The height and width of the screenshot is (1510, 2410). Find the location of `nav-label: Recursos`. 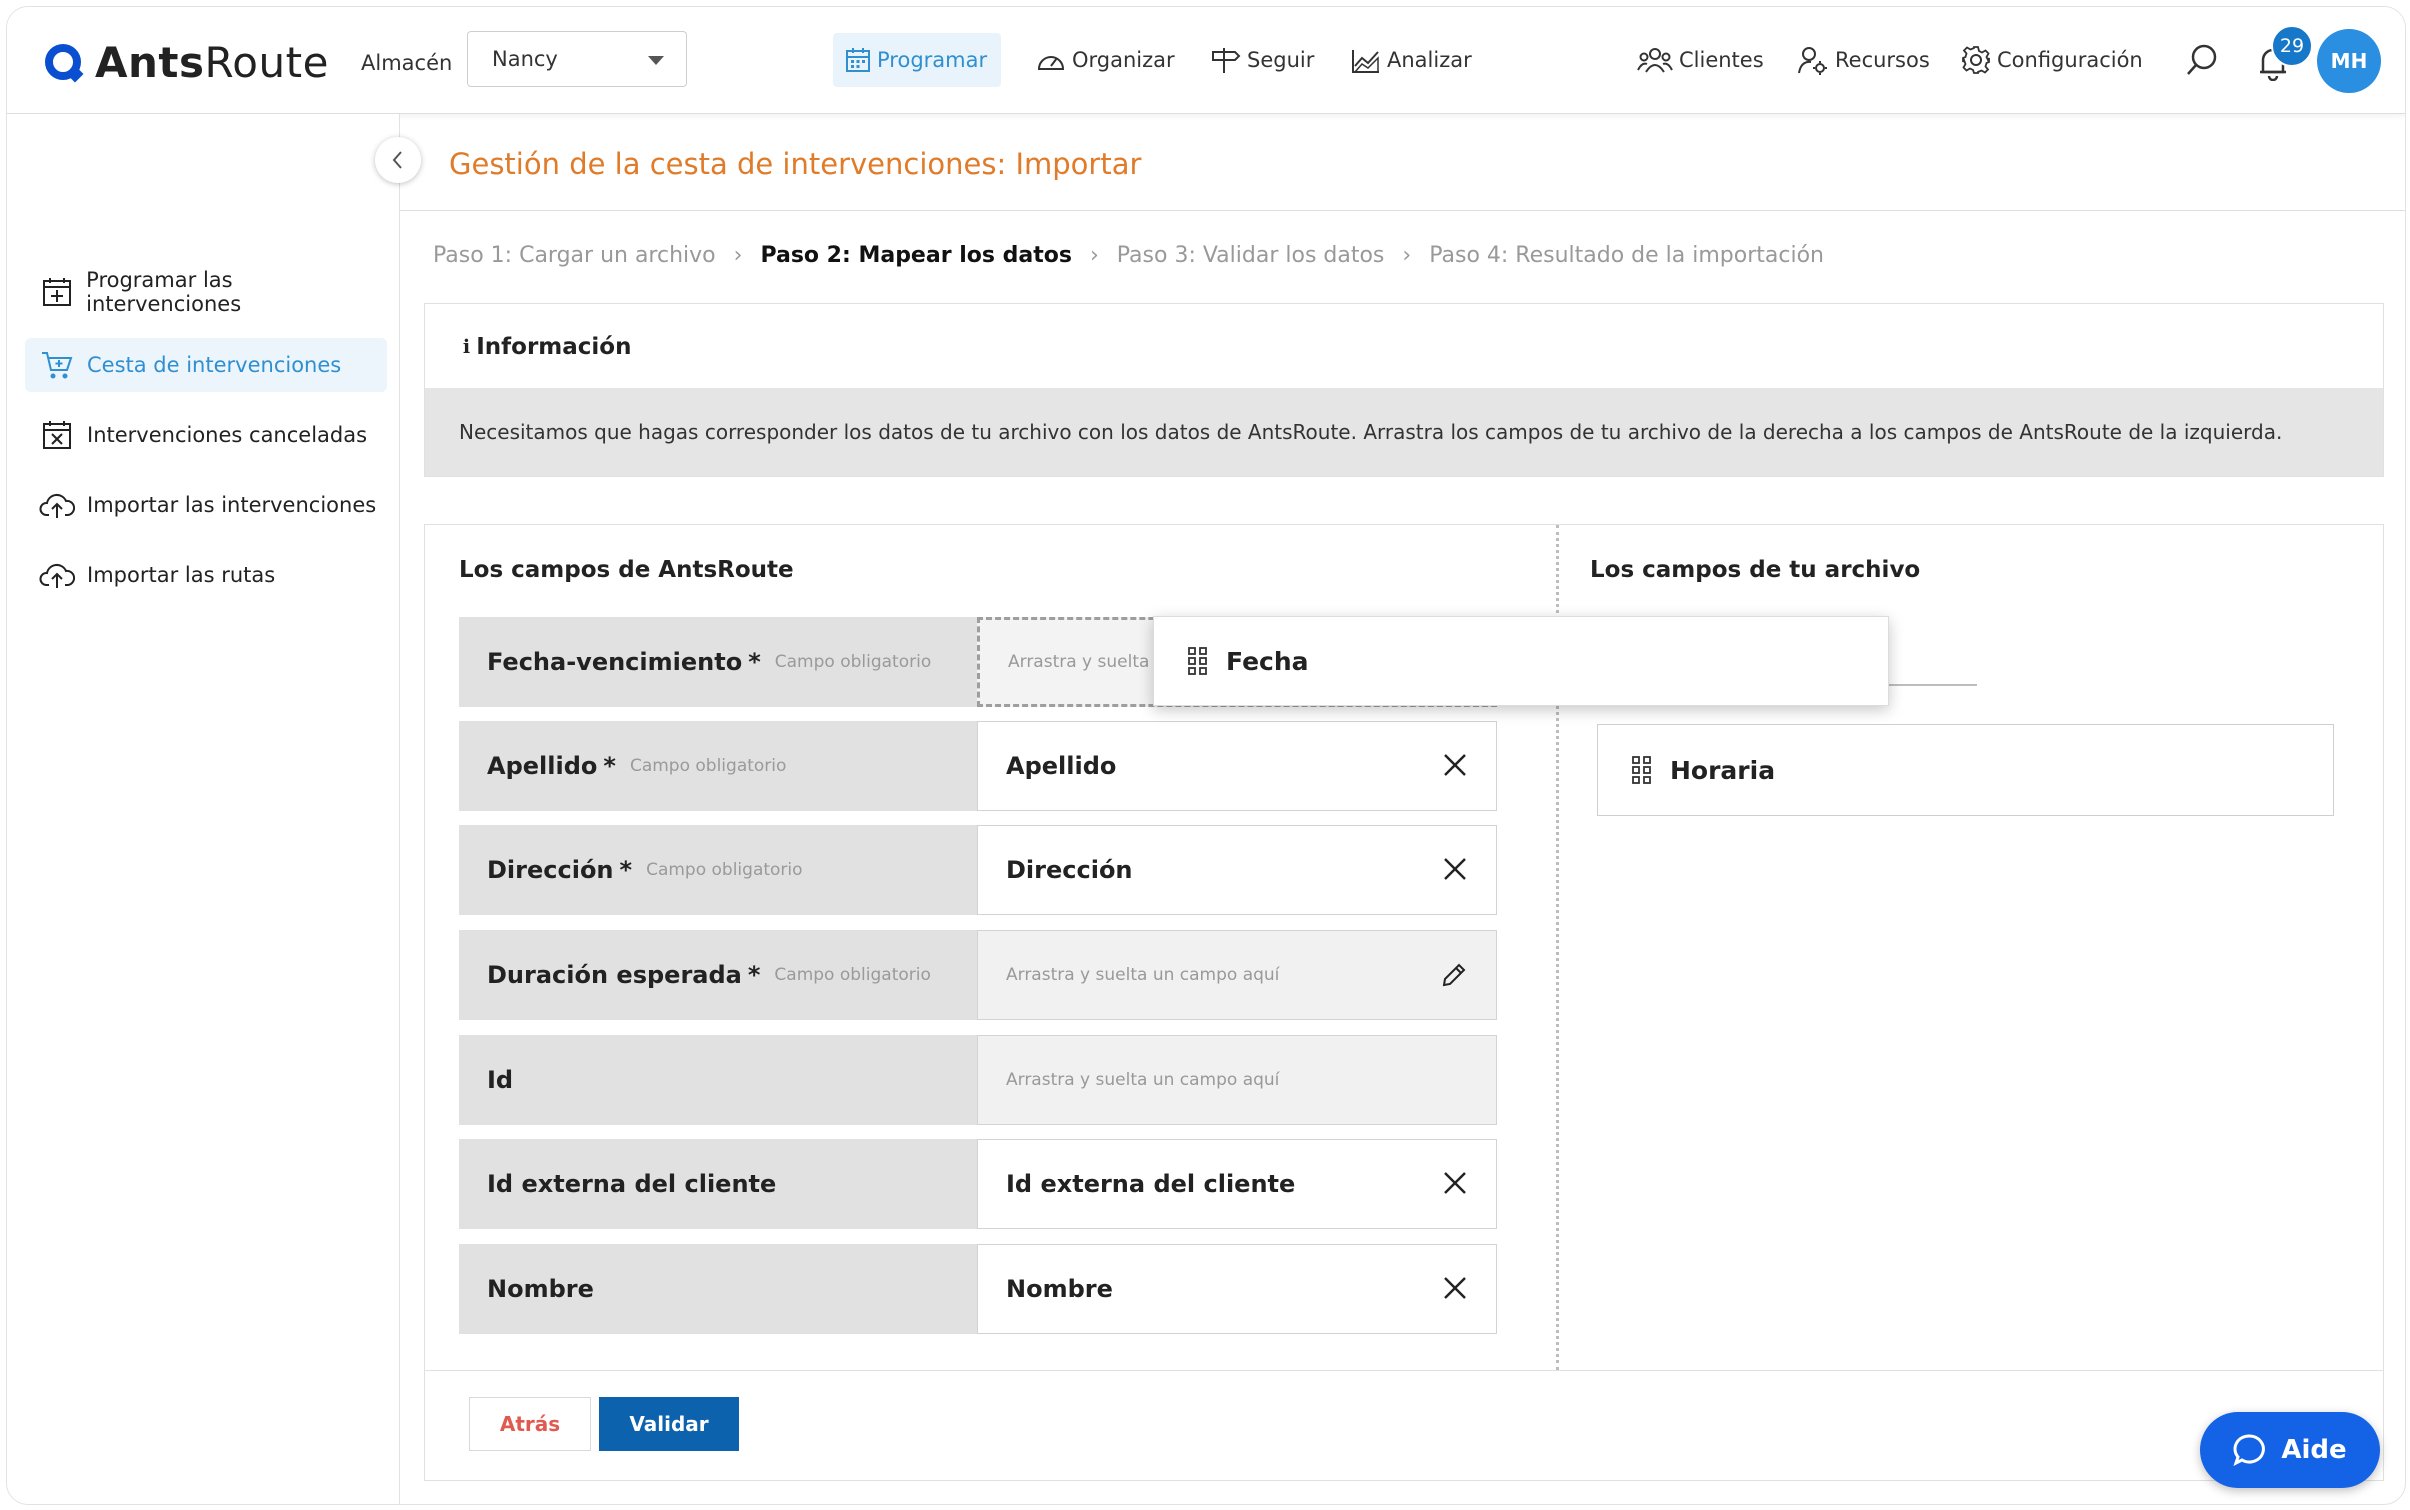

nav-label: Recursos is located at coordinates (1882, 60).